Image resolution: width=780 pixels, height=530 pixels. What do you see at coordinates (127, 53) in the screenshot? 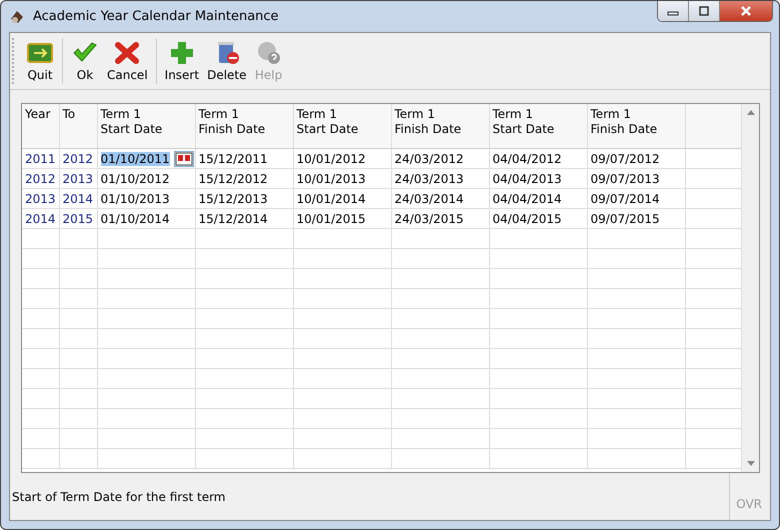
I see `cross-icon` at bounding box center [127, 53].